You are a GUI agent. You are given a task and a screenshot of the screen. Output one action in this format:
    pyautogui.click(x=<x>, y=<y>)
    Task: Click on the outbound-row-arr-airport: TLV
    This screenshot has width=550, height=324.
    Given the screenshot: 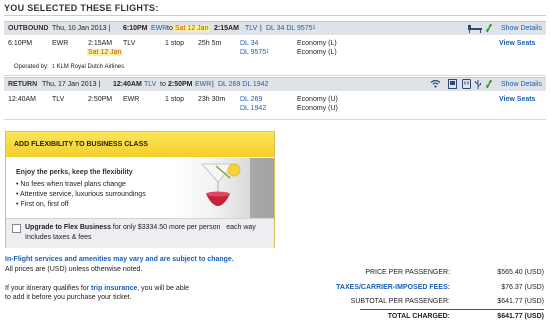 What is the action you would take?
    pyautogui.click(x=129, y=43)
    